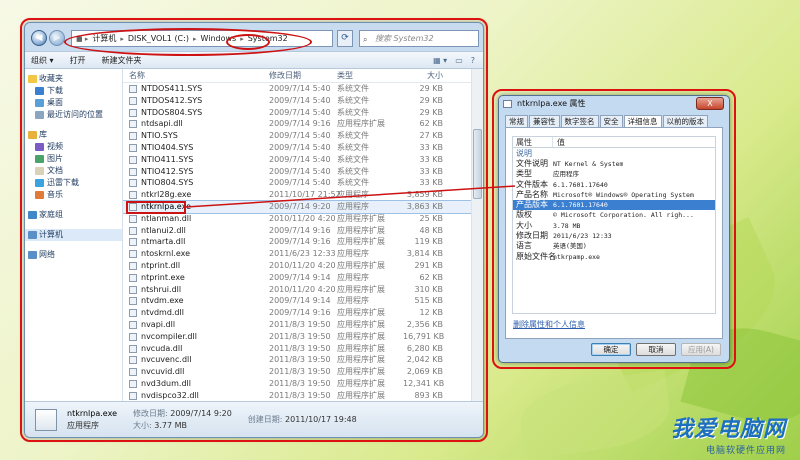 This screenshot has height=460, width=800. I want to click on site-watermark: 我爱电脑网 电脑软硬件应用网, so click(728, 433).